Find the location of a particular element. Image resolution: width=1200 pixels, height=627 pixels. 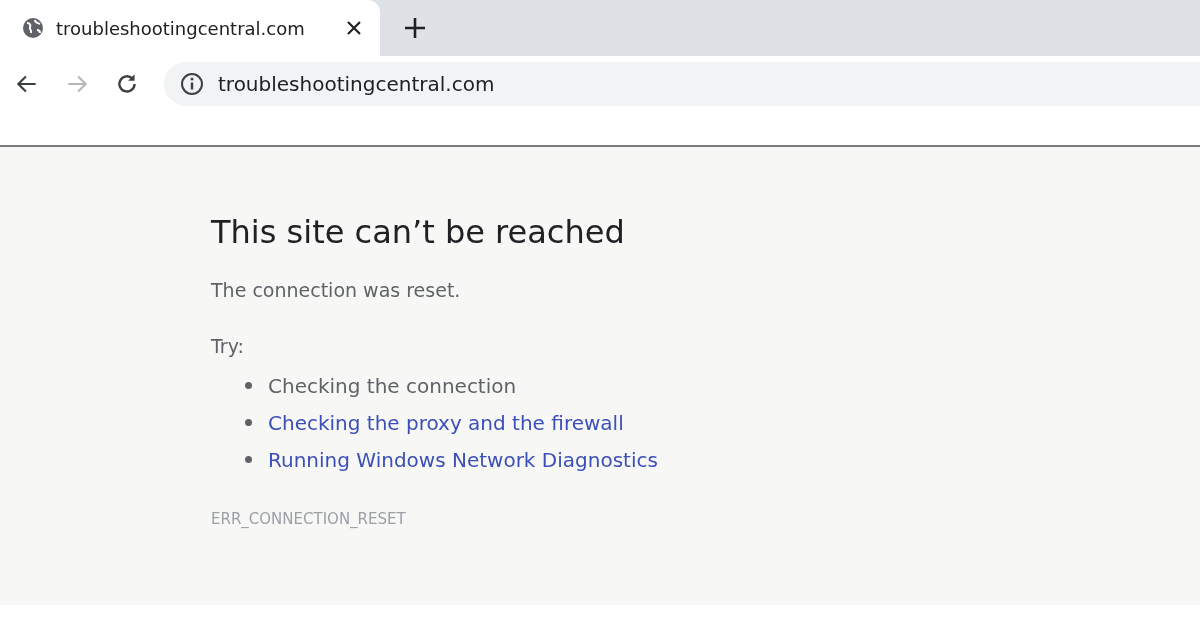

try-label: Try: is located at coordinates (228, 346).